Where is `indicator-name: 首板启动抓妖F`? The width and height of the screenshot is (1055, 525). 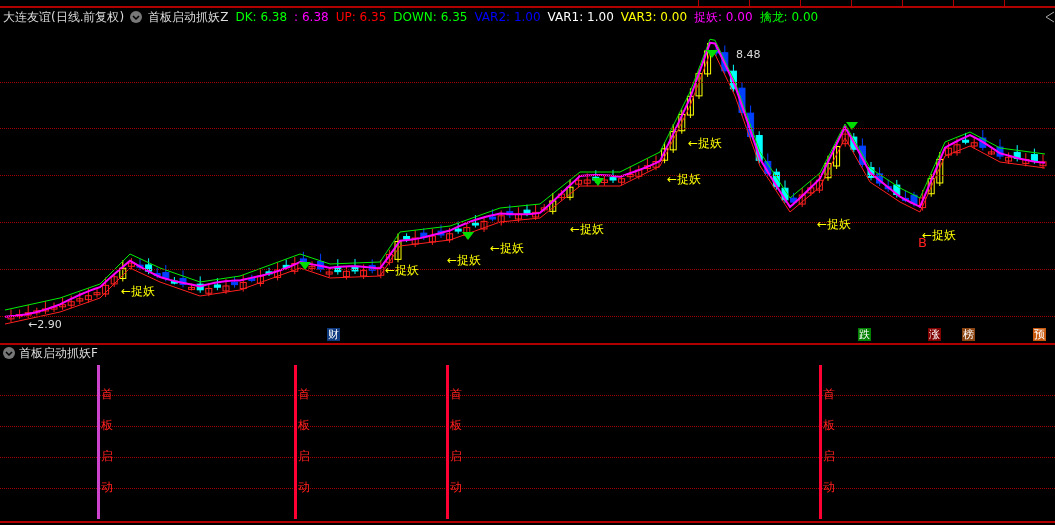
indicator-name: 首板启动抓妖F is located at coordinates (58, 353).